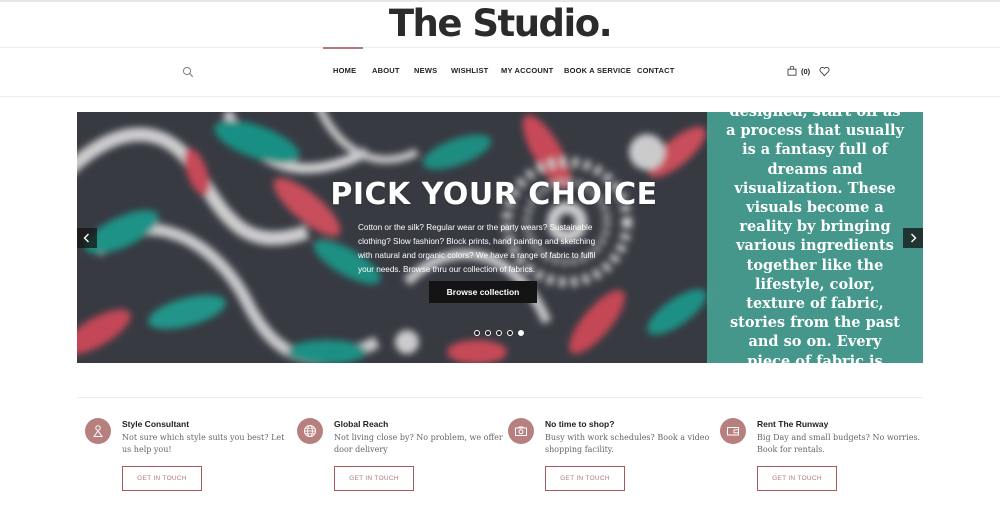 This screenshot has height=510, width=1000. What do you see at coordinates (469, 70) in the screenshot?
I see `nav-wishlist: WISHLIST` at bounding box center [469, 70].